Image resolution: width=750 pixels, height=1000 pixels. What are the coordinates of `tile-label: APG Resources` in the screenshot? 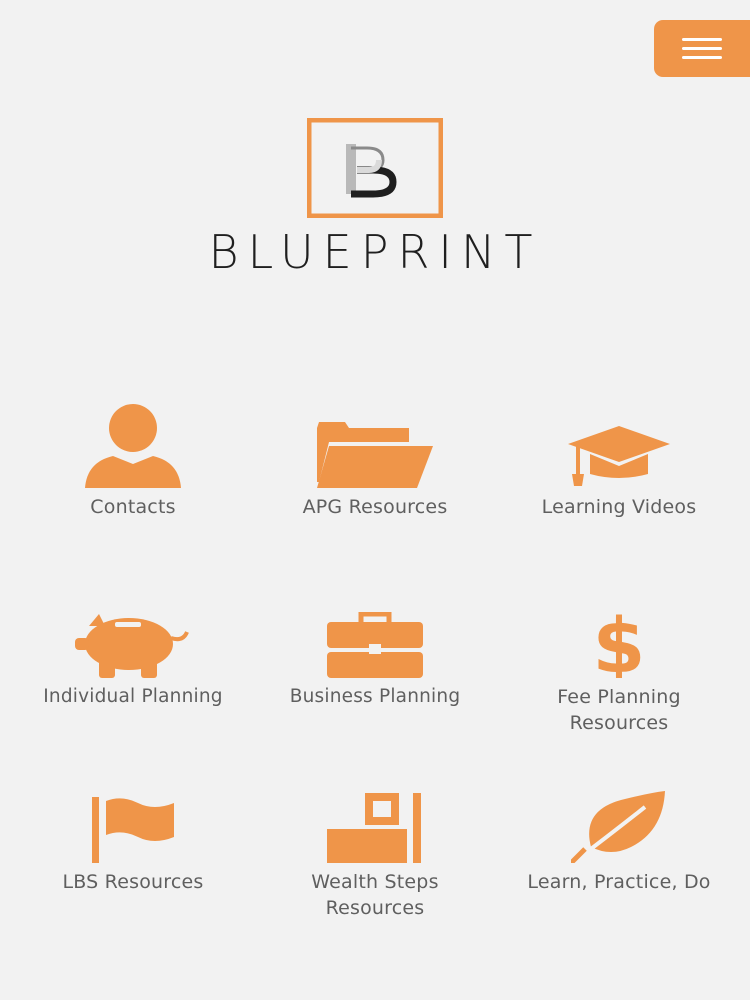 It's located at (375, 507).